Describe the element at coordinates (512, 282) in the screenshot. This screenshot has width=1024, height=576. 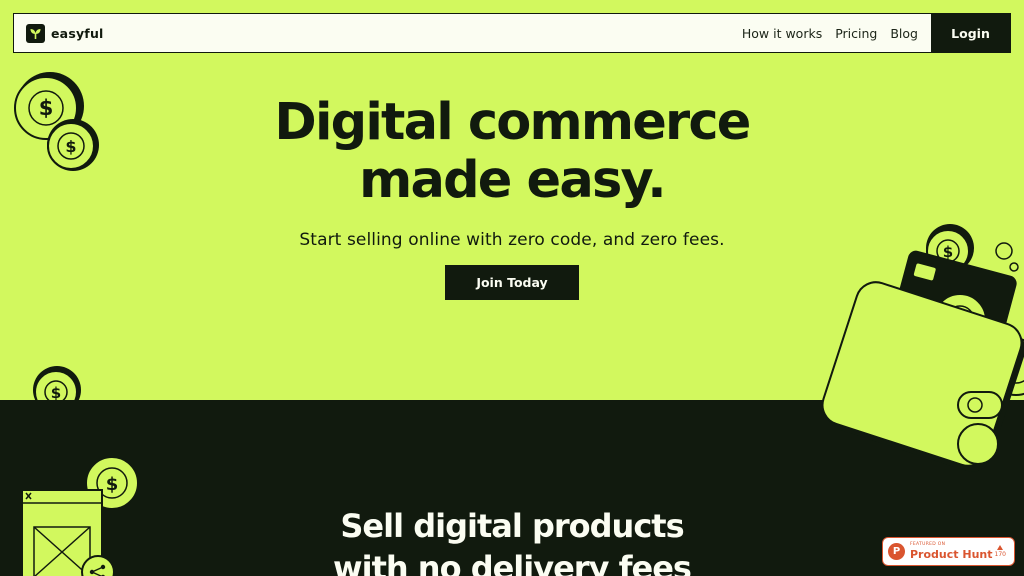
I see `join-today-button: Join Today` at that location.